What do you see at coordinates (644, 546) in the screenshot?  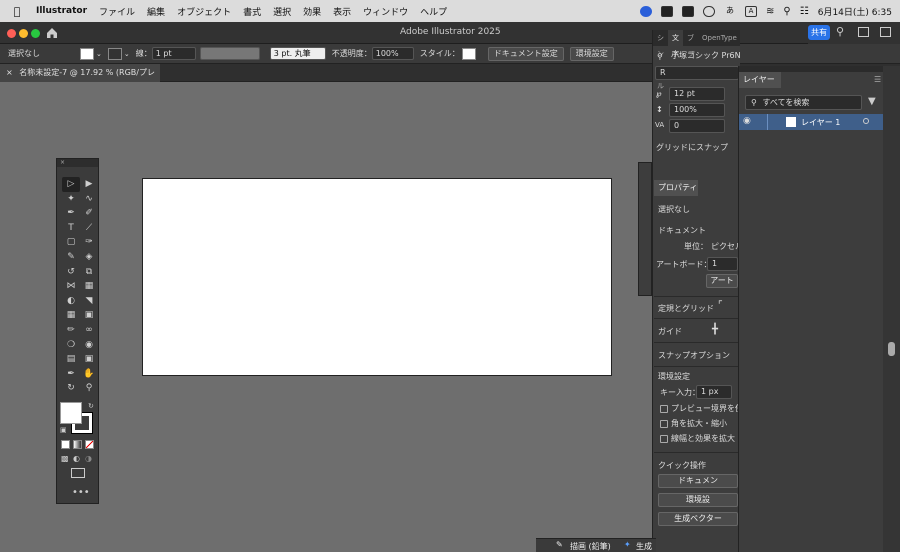 I see `generate-button: 生成` at bounding box center [644, 546].